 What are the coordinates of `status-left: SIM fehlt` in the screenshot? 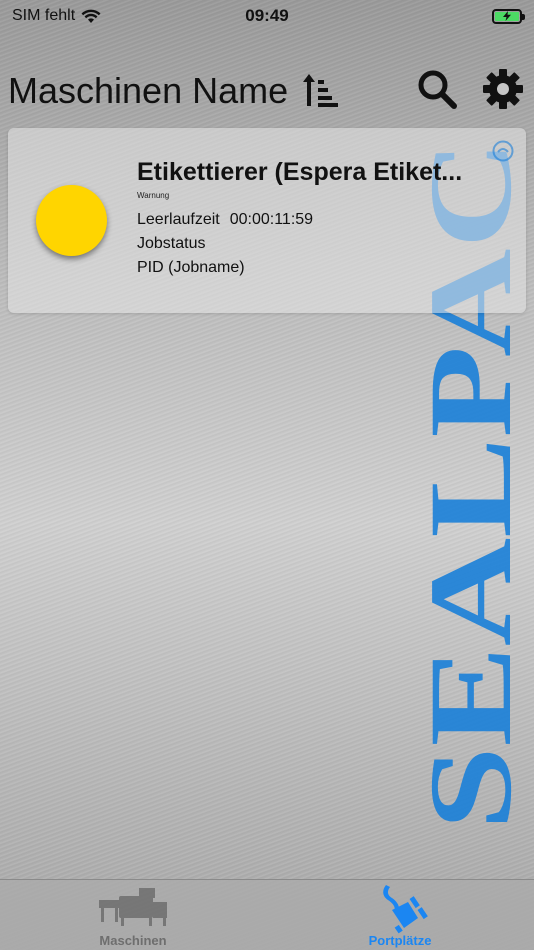 It's located at (56, 16).